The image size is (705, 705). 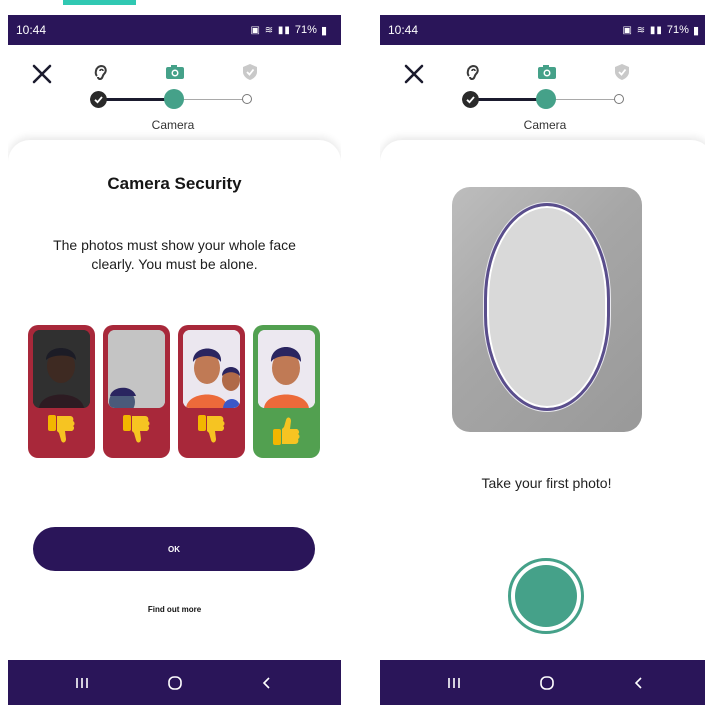 What do you see at coordinates (286, 431) in the screenshot?
I see `thumbs-up-icon` at bounding box center [286, 431].